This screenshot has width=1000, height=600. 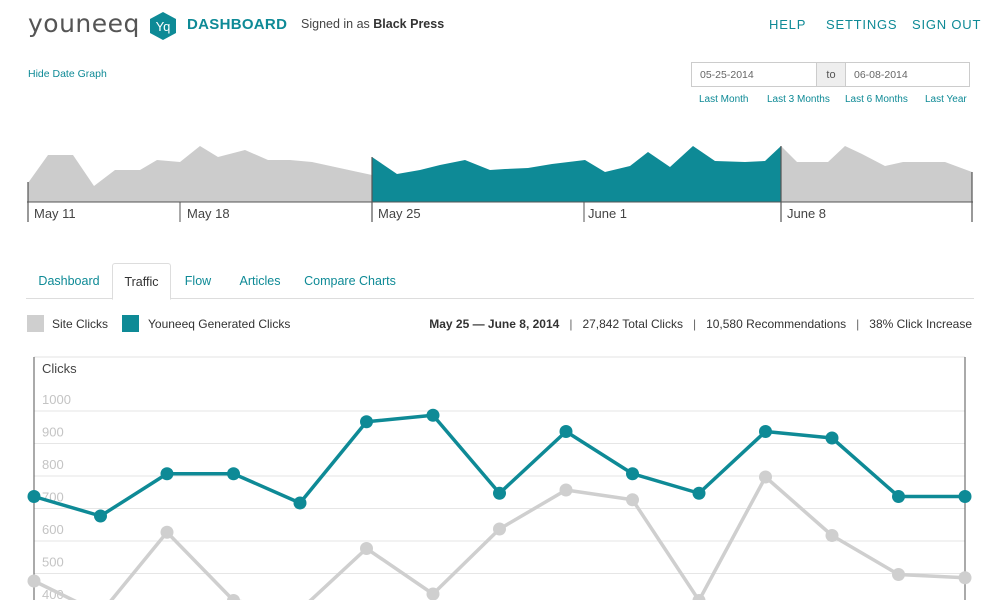 What do you see at coordinates (56, 399) in the screenshot?
I see `y-tick-label: 1000` at bounding box center [56, 399].